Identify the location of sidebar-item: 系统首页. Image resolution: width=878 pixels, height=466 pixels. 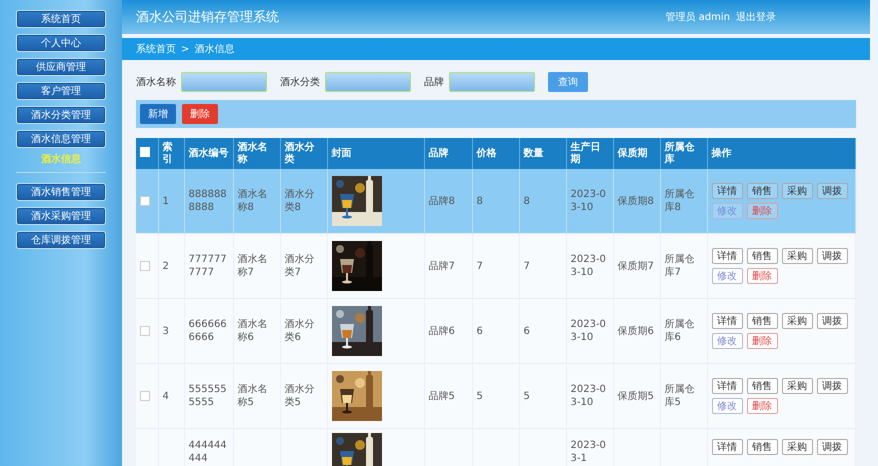
(61, 19).